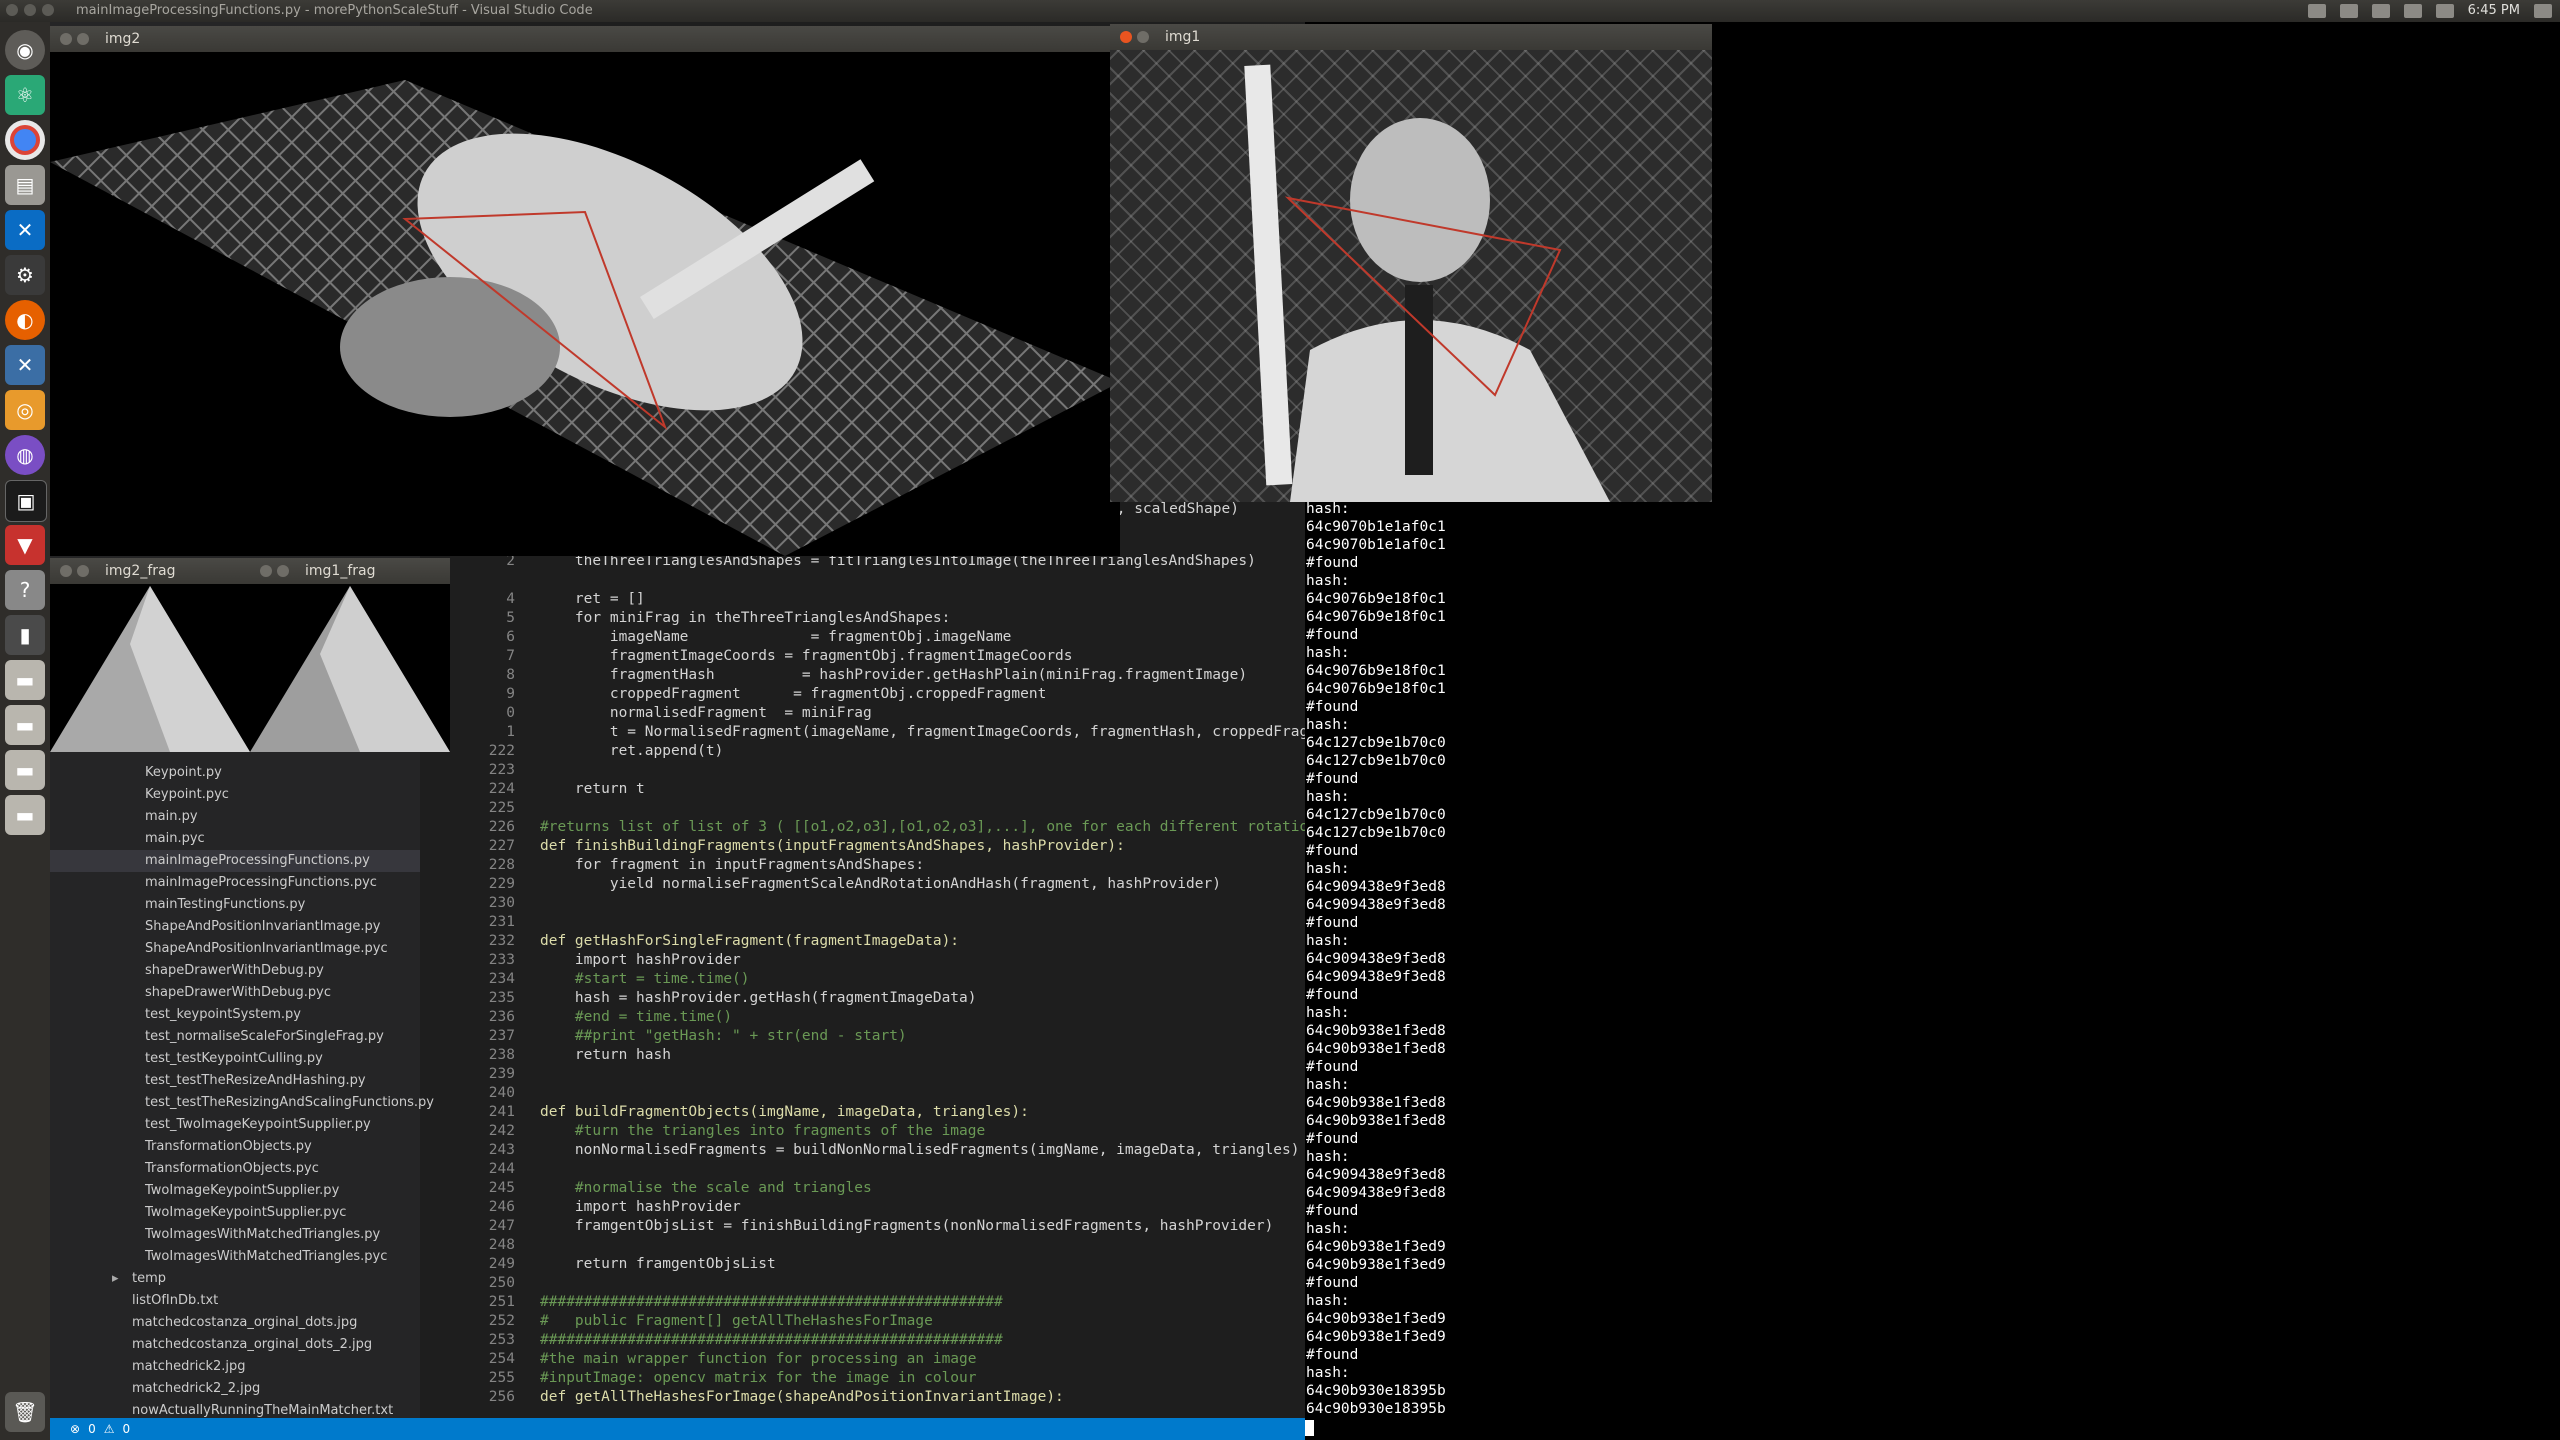  What do you see at coordinates (235, 1213) in the screenshot?
I see `file-item: TwoImageKeypointSupplier.pyc` at bounding box center [235, 1213].